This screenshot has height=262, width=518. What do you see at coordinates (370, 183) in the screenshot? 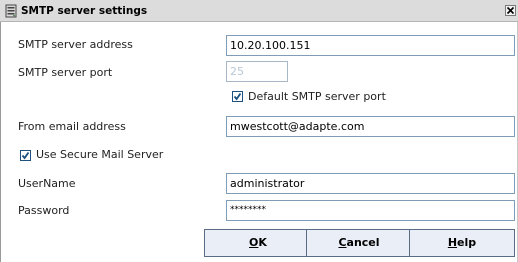
I see `username-field: administrator` at bounding box center [370, 183].